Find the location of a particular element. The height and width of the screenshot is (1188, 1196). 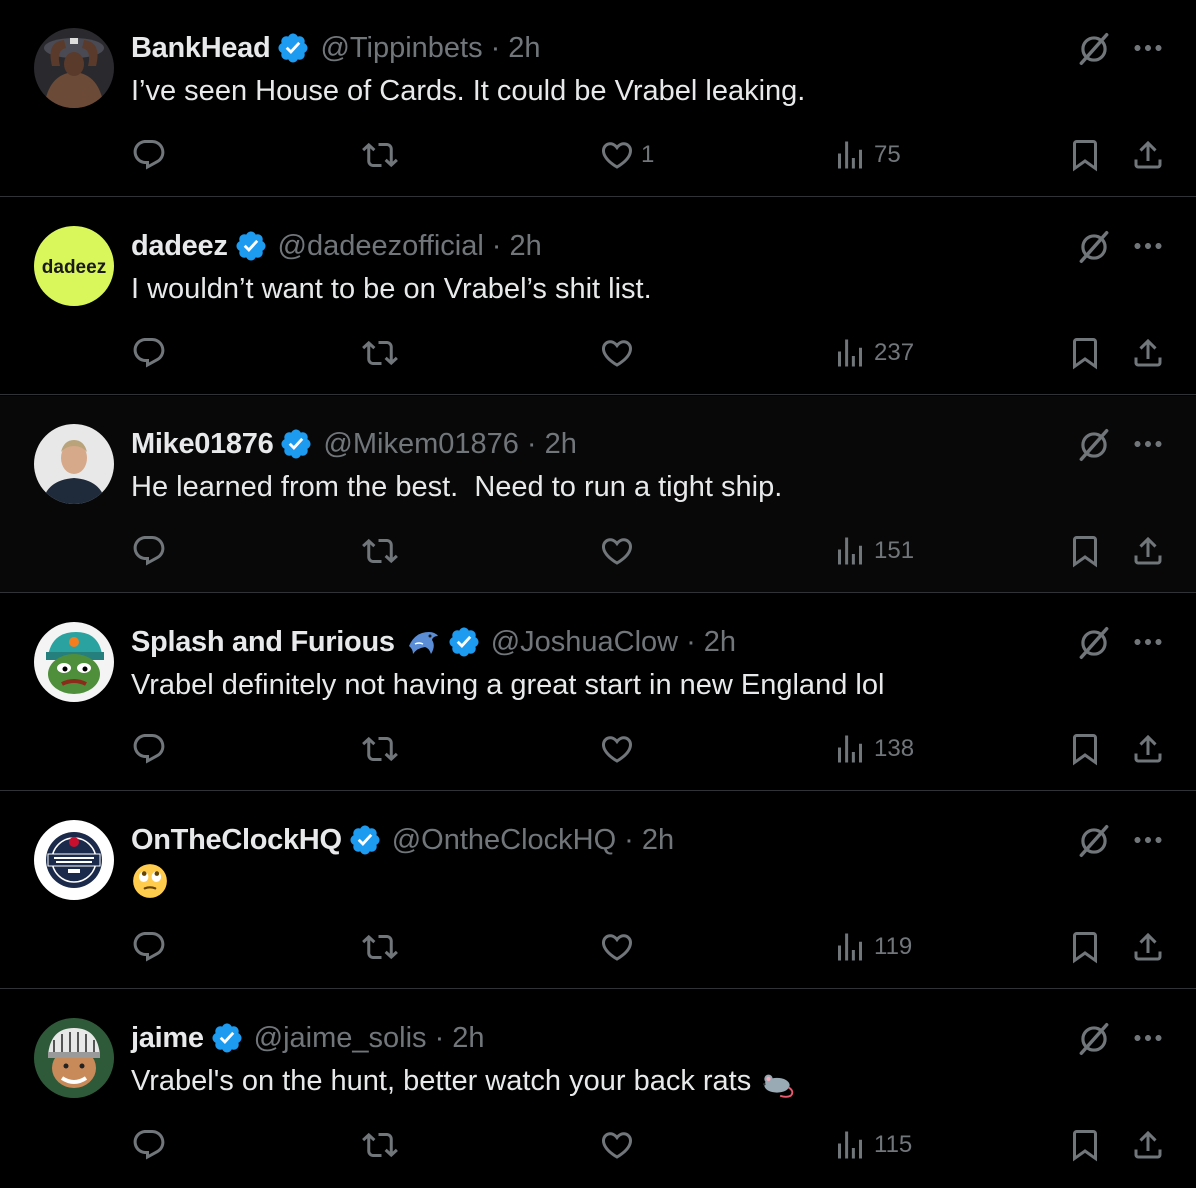

display-name: dadeez is located at coordinates (179, 246).